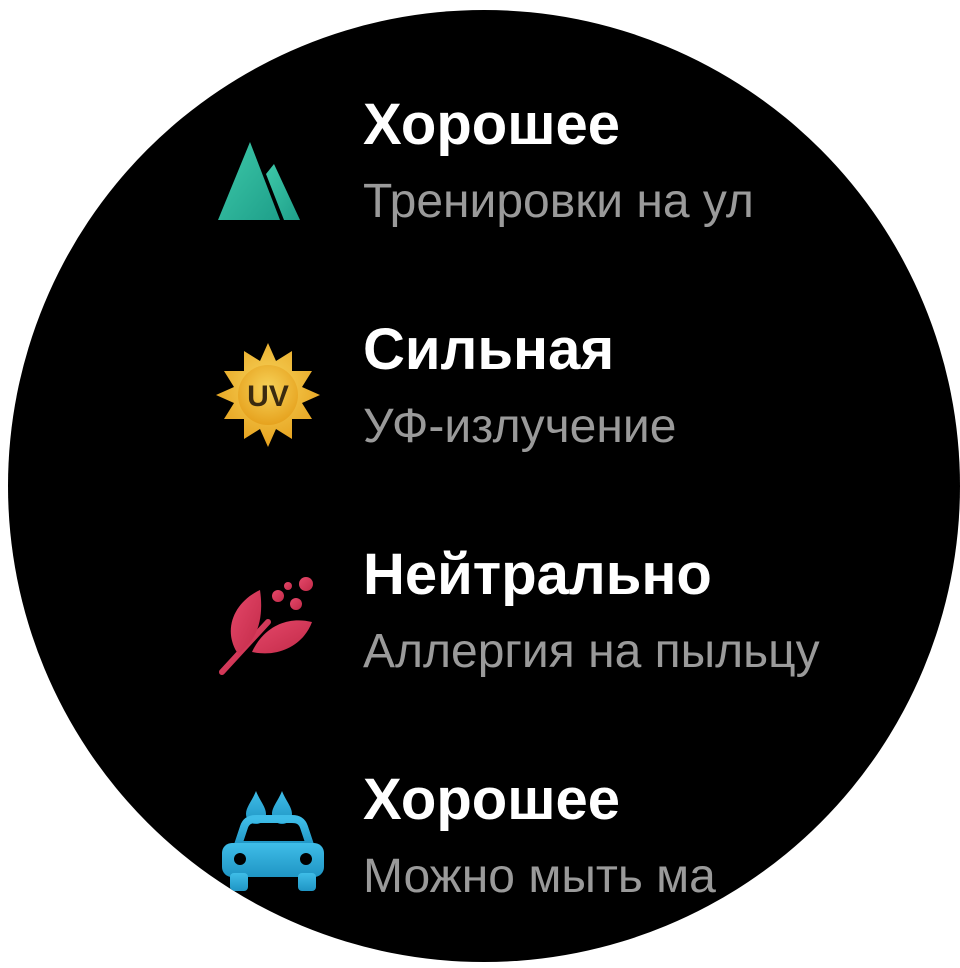  Describe the element at coordinates (584, 615) in the screenshot. I see `list-item-pollen: Нейтрально Аллергия на пыльцу` at that location.